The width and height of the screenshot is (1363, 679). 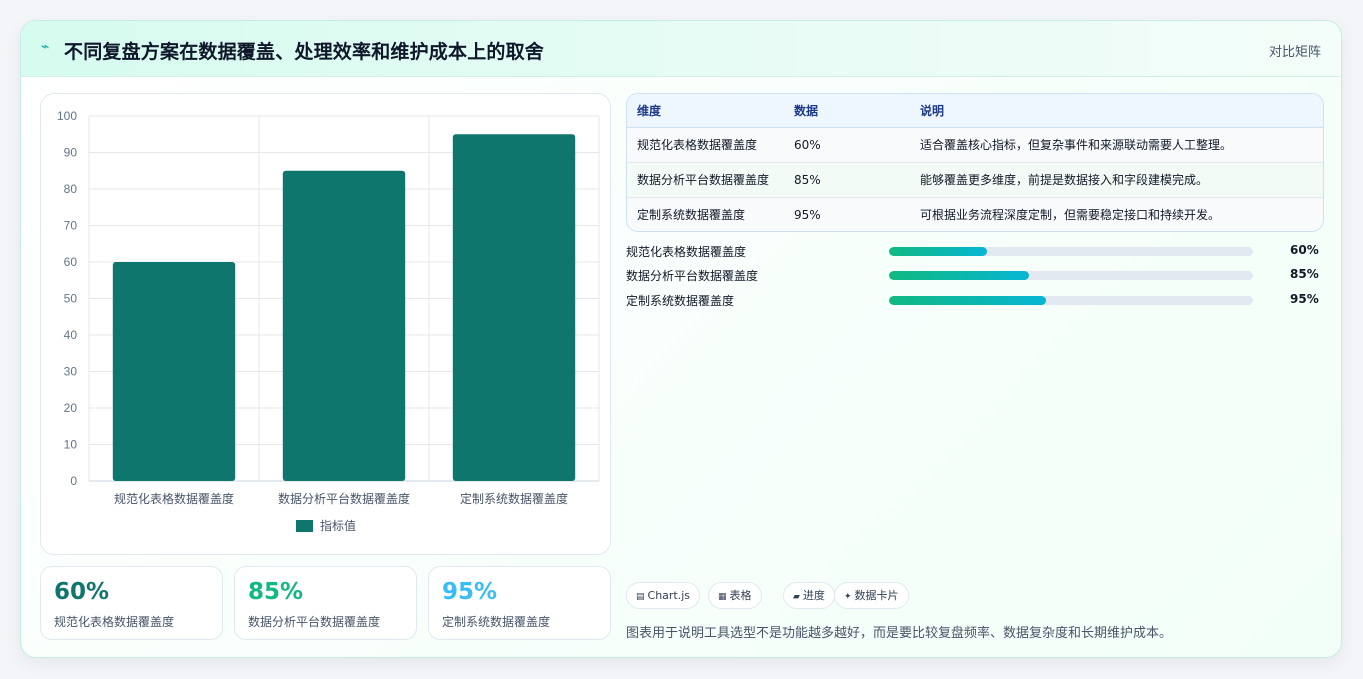 What do you see at coordinates (131, 603) in the screenshot?
I see `stat-card-1: 60% 规范化表格数据覆盖度` at bounding box center [131, 603].